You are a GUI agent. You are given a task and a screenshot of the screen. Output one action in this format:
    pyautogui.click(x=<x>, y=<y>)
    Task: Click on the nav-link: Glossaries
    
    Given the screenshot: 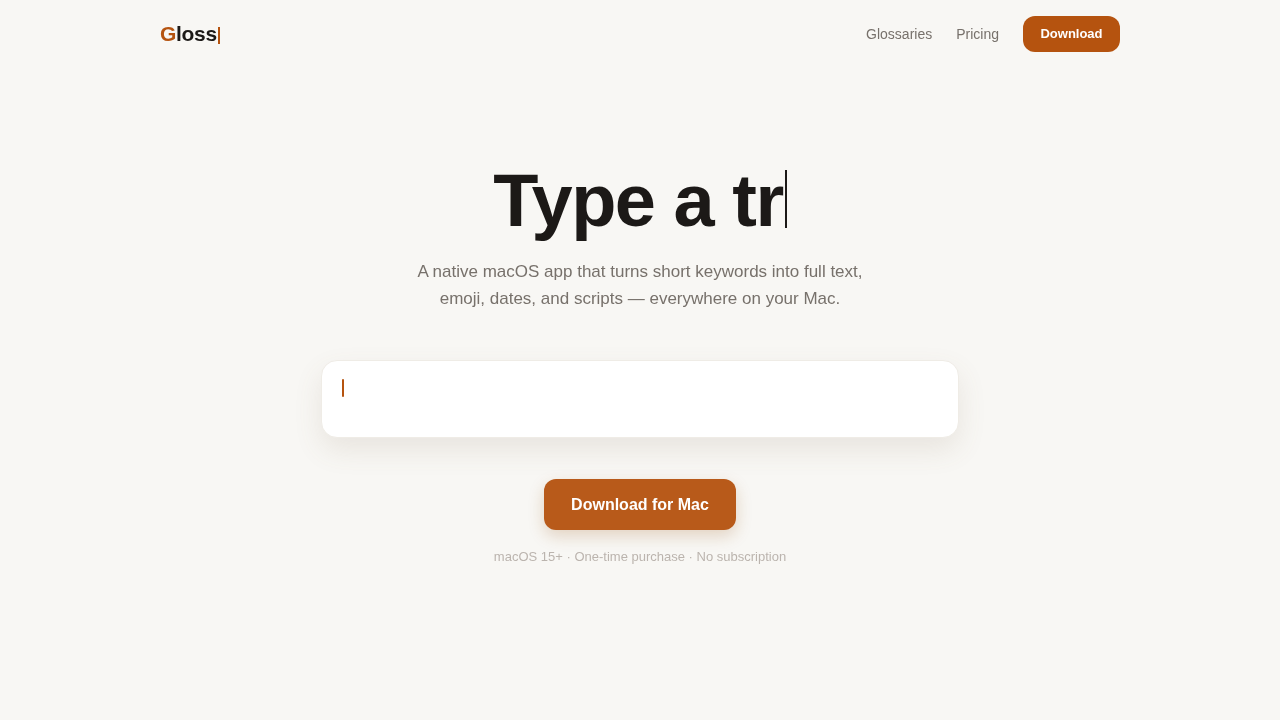 What is the action you would take?
    pyautogui.click(x=899, y=34)
    